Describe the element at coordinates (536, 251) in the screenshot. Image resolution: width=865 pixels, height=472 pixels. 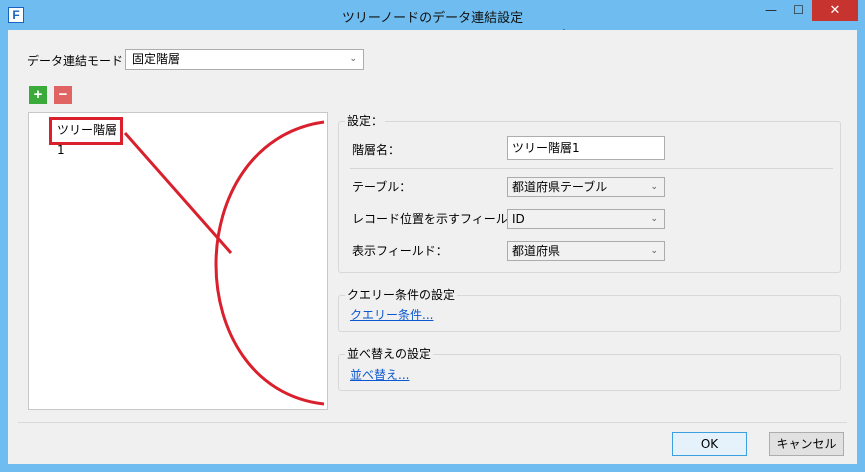
I see `display-field-select-value: 都道府県` at that location.